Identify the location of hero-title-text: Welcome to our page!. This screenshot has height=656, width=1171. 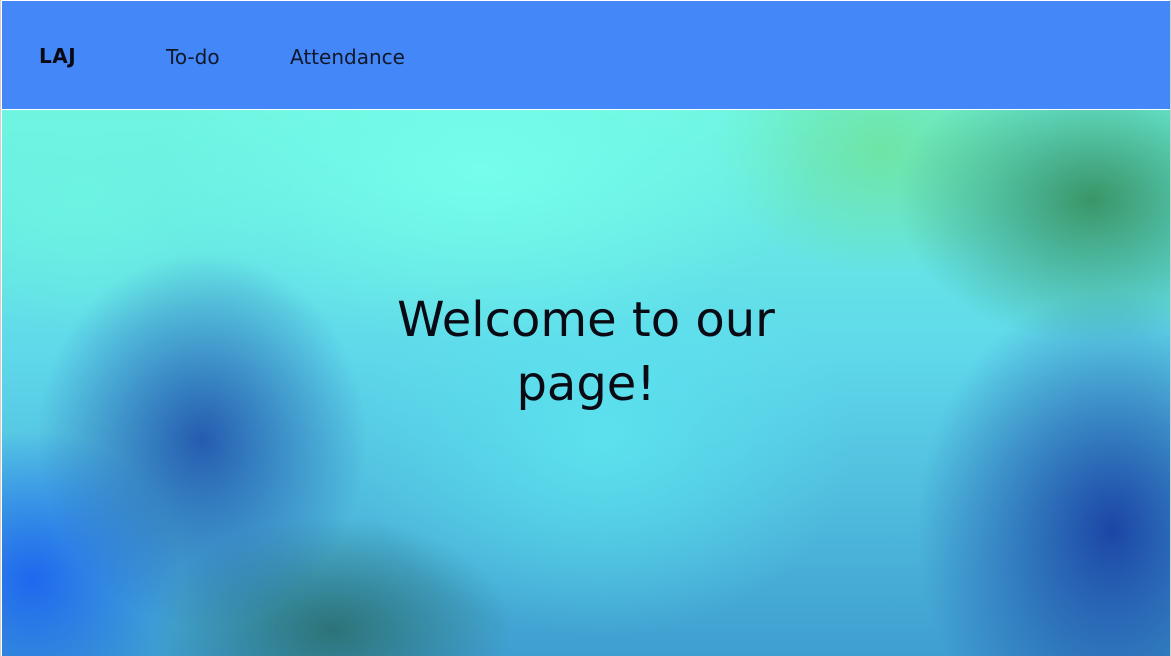
(586, 352).